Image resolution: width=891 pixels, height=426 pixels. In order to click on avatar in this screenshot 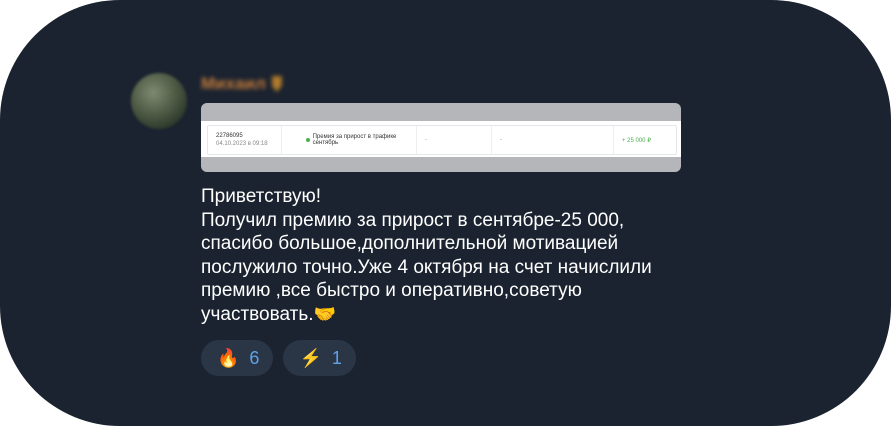, I will do `click(159, 101)`.